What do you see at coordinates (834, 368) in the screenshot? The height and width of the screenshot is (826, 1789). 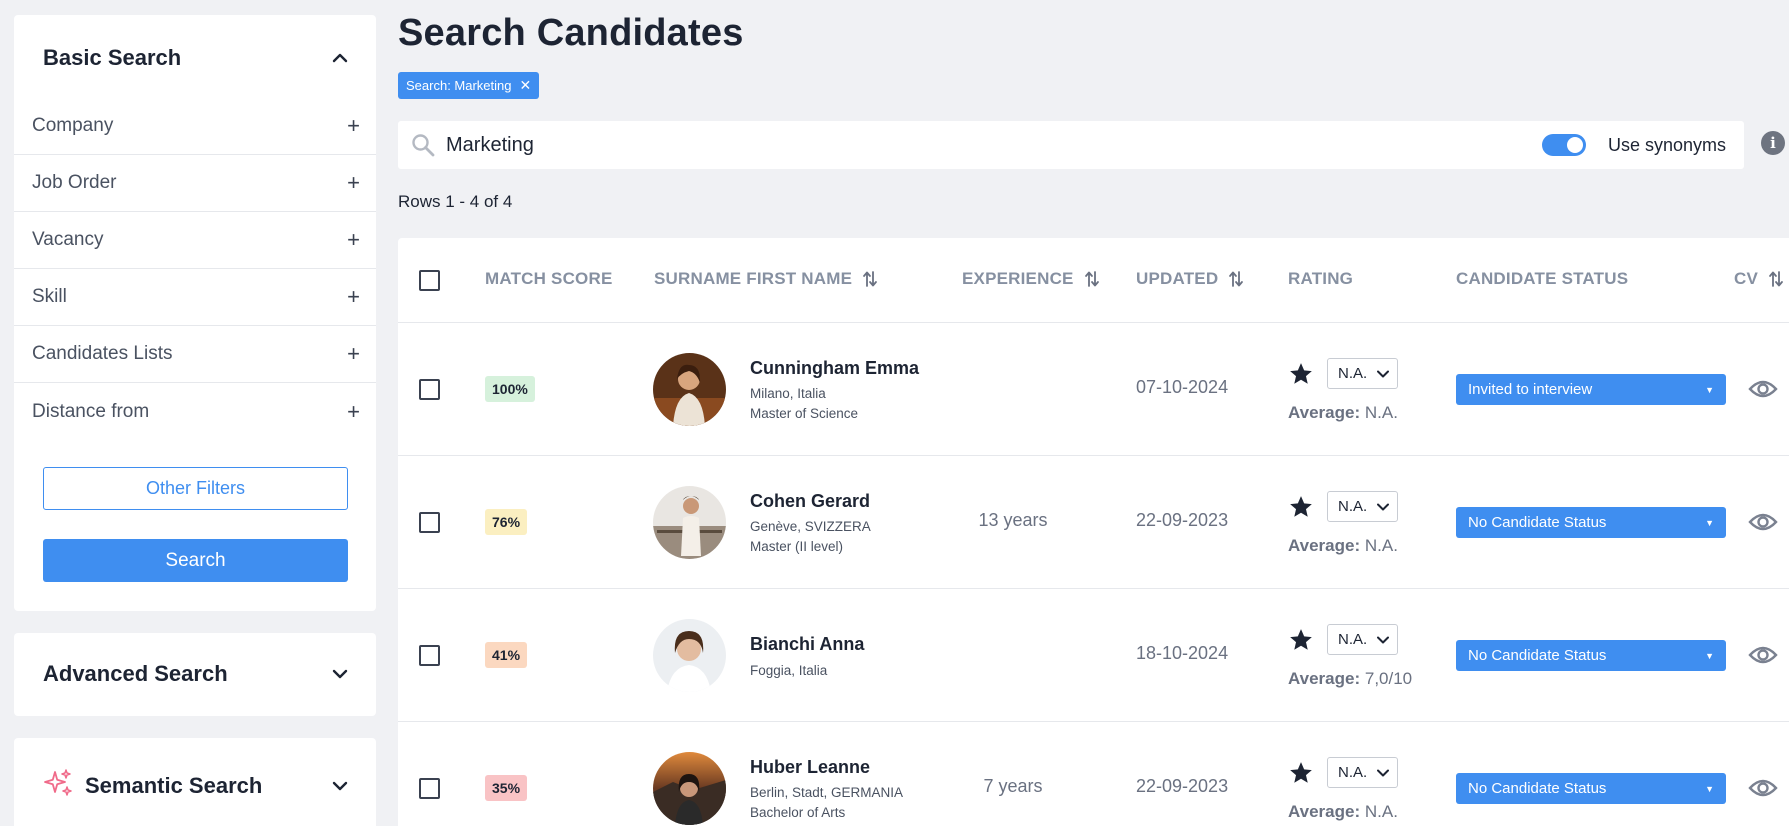 I see `candidate-name: Cunningham Emma` at bounding box center [834, 368].